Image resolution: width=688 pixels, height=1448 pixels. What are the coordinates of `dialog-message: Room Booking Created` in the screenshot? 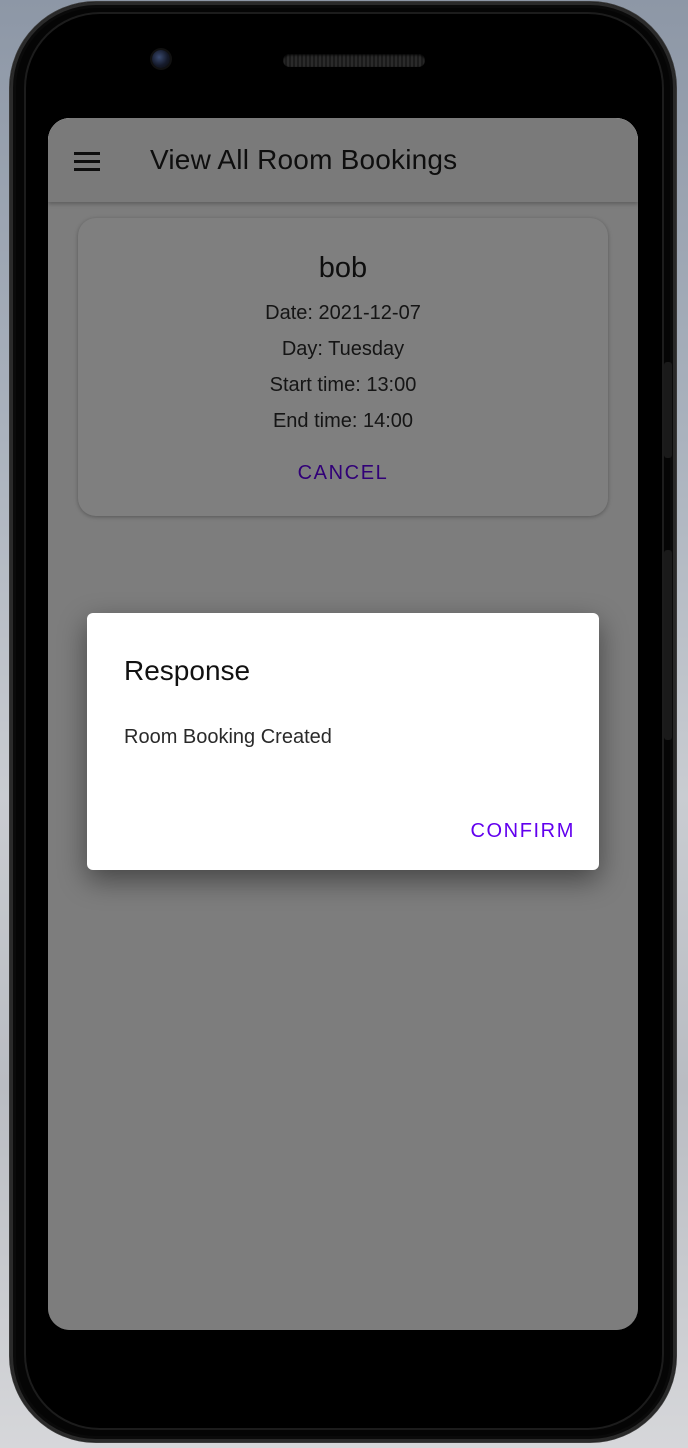 It's located at (228, 737).